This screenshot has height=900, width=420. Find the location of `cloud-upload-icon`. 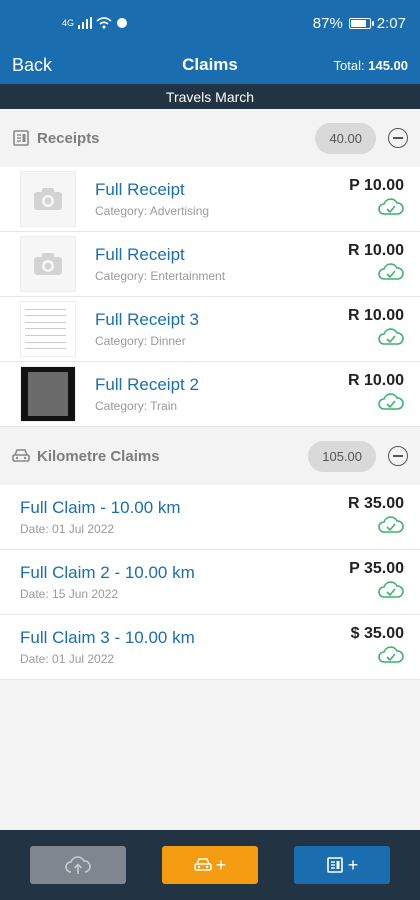

cloud-upload-icon is located at coordinates (78, 865).